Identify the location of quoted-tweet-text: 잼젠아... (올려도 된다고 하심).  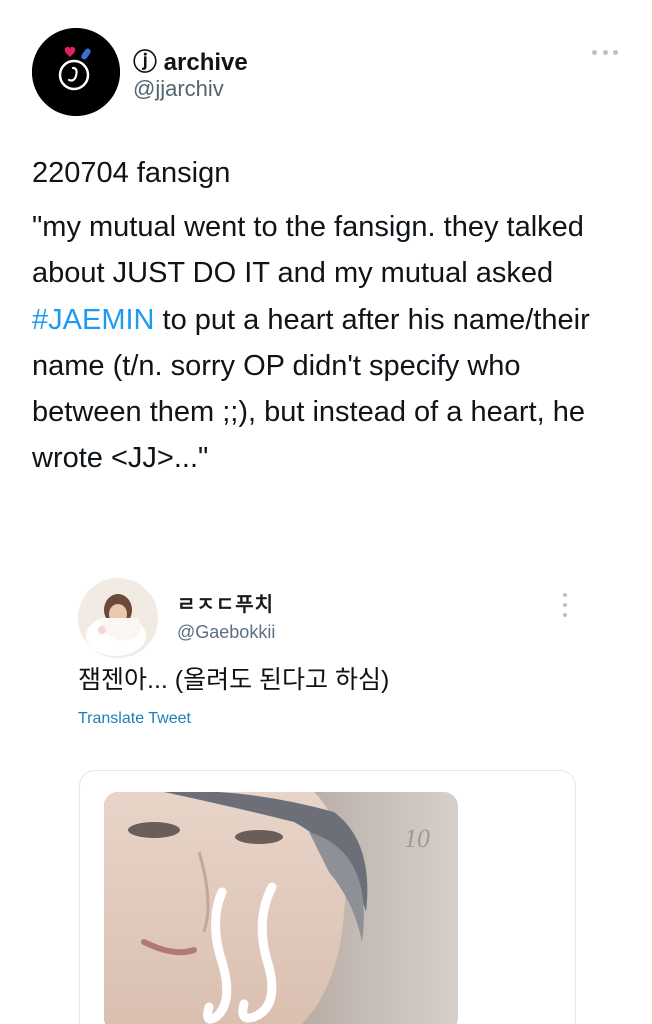
(234, 680).